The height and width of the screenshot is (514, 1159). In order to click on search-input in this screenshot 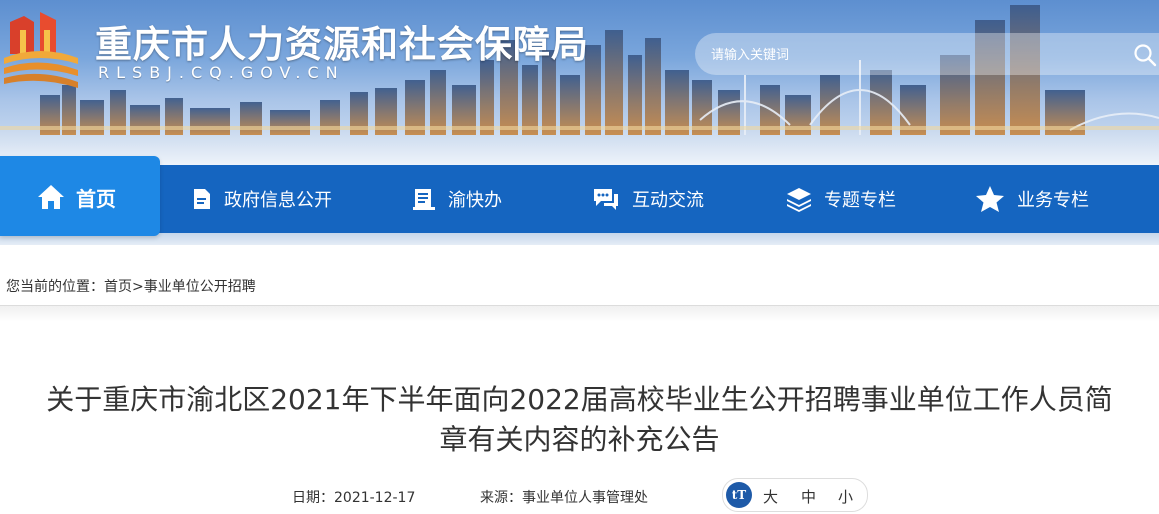, I will do `click(911, 55)`.